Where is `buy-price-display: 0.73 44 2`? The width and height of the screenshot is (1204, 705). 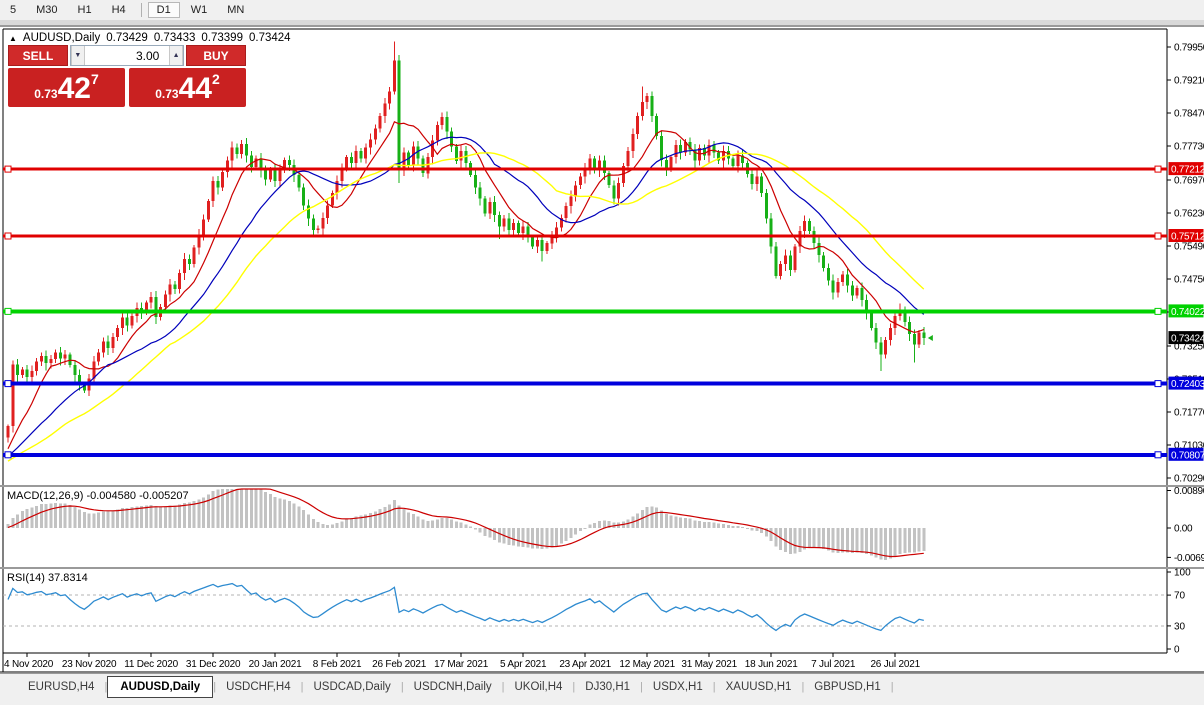
buy-price-display: 0.73 44 2 is located at coordinates (187, 87).